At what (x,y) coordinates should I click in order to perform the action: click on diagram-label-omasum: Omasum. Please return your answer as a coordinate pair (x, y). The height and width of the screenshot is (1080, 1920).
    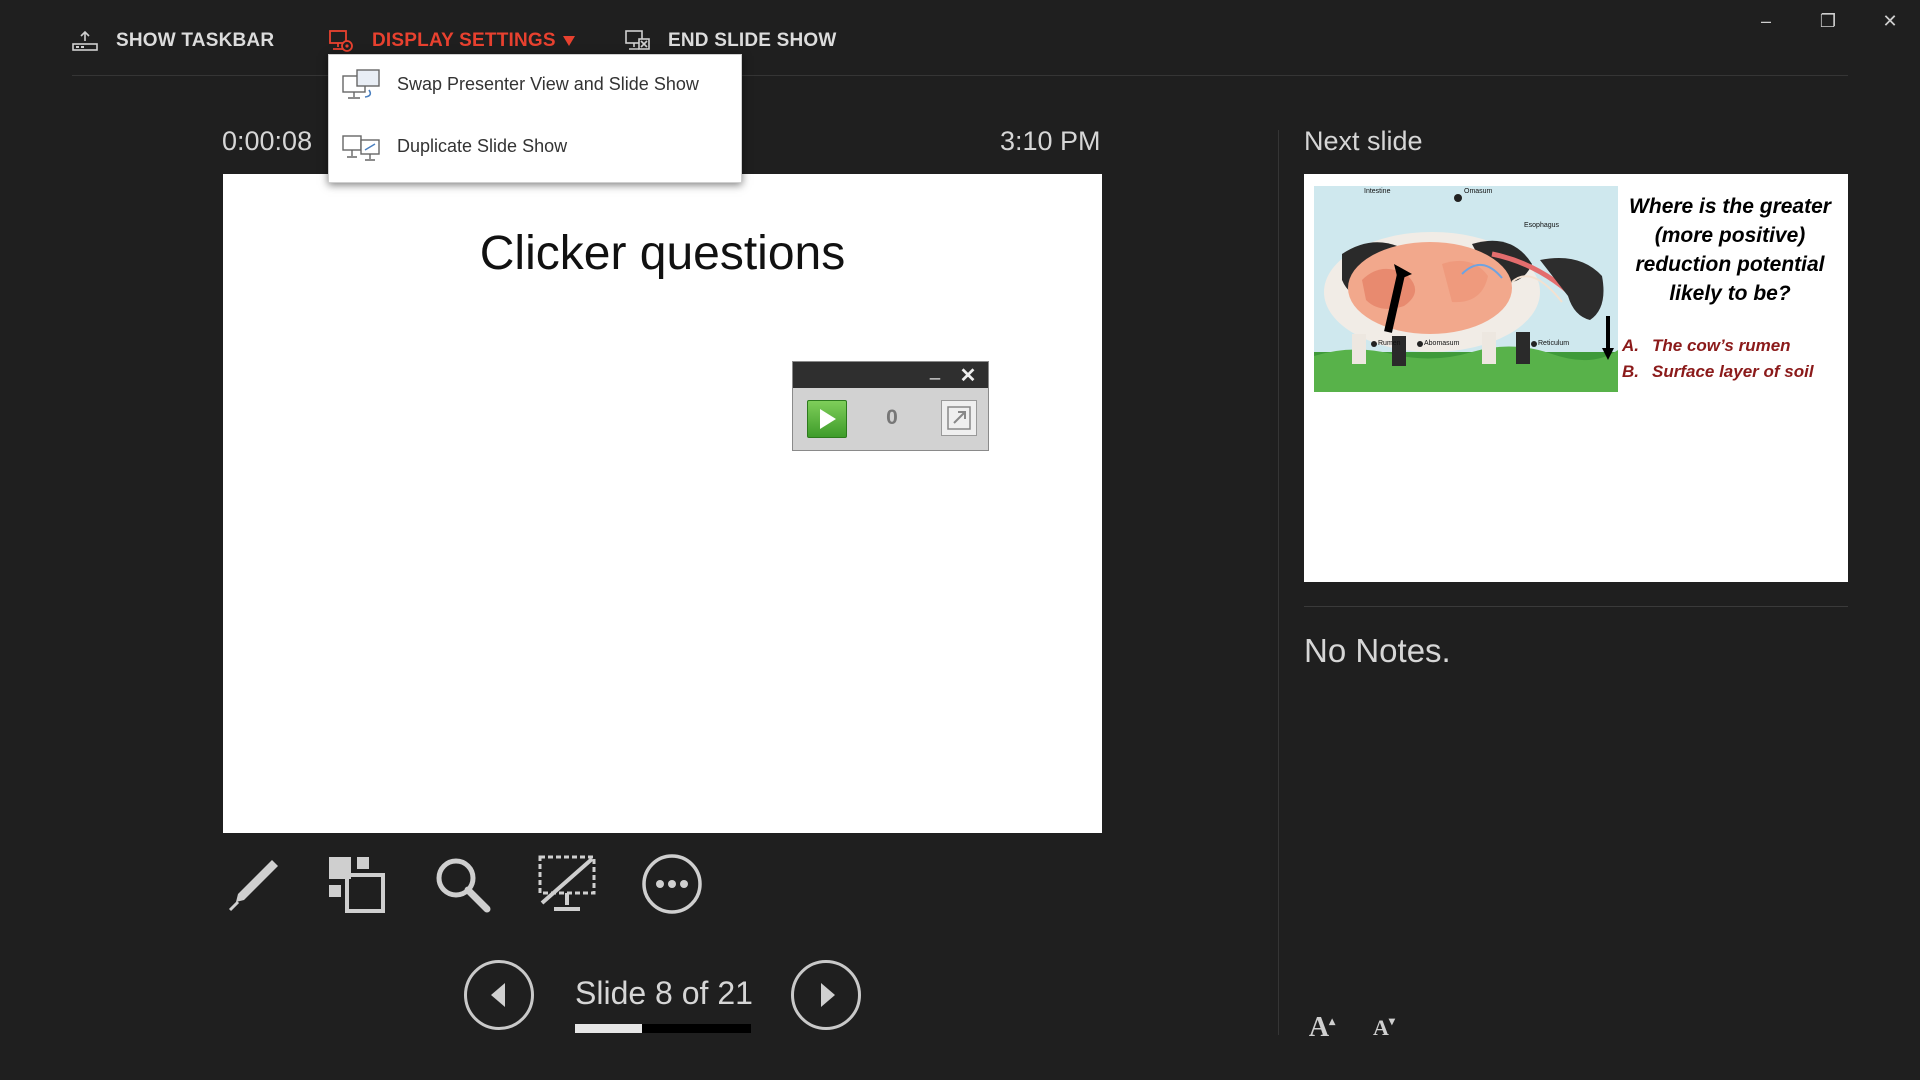
    Looking at the image, I should click on (1478, 191).